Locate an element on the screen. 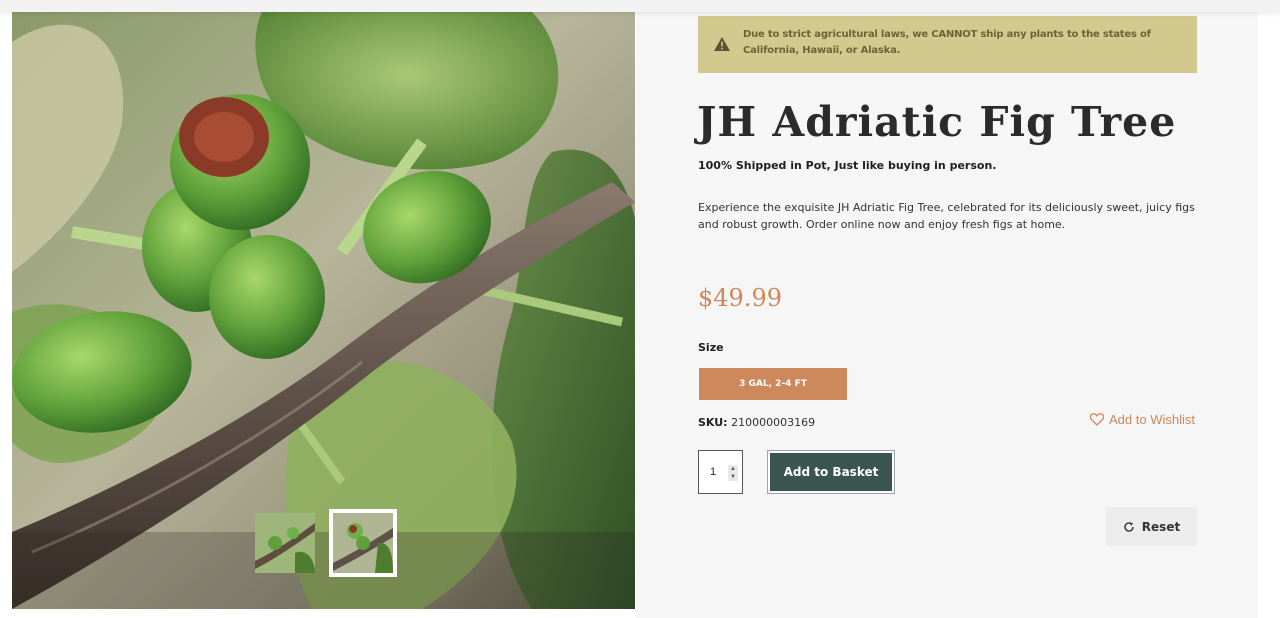 The width and height of the screenshot is (1280, 618). chevron-up-icon: ▲ is located at coordinates (733, 469).